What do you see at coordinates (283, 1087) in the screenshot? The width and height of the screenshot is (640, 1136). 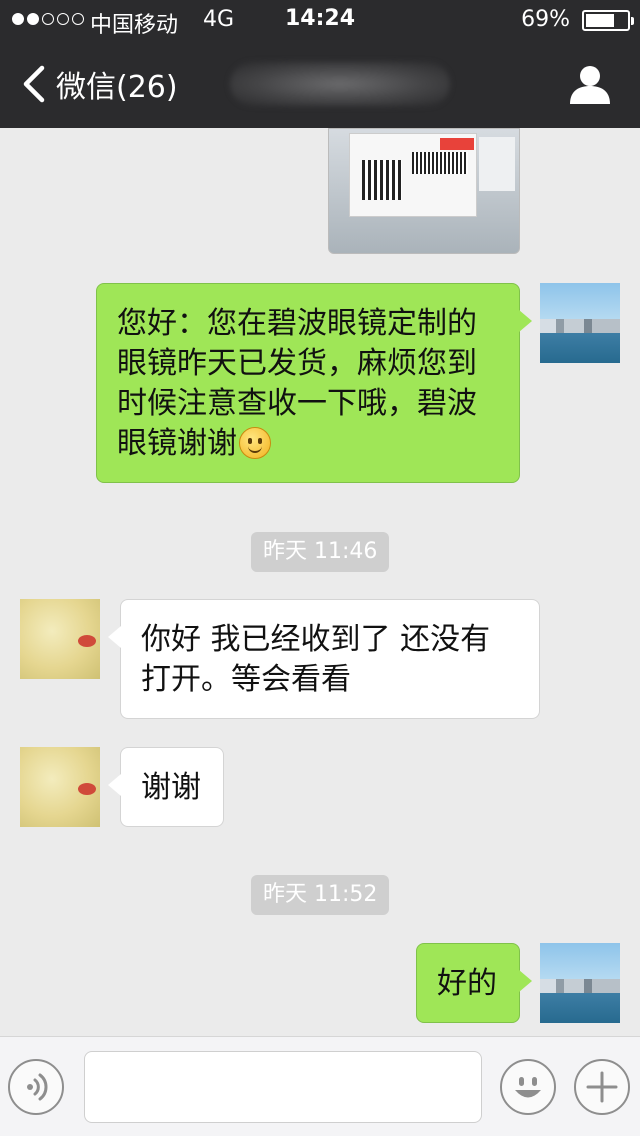 I see `message-input` at bounding box center [283, 1087].